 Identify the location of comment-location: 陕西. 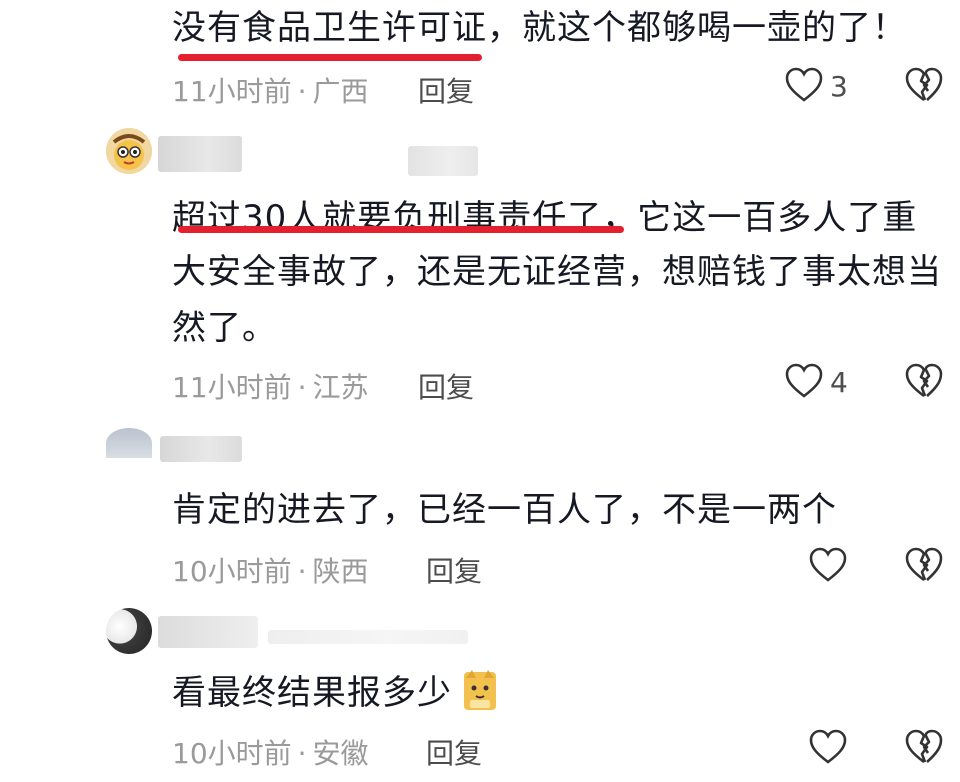
(340, 571).